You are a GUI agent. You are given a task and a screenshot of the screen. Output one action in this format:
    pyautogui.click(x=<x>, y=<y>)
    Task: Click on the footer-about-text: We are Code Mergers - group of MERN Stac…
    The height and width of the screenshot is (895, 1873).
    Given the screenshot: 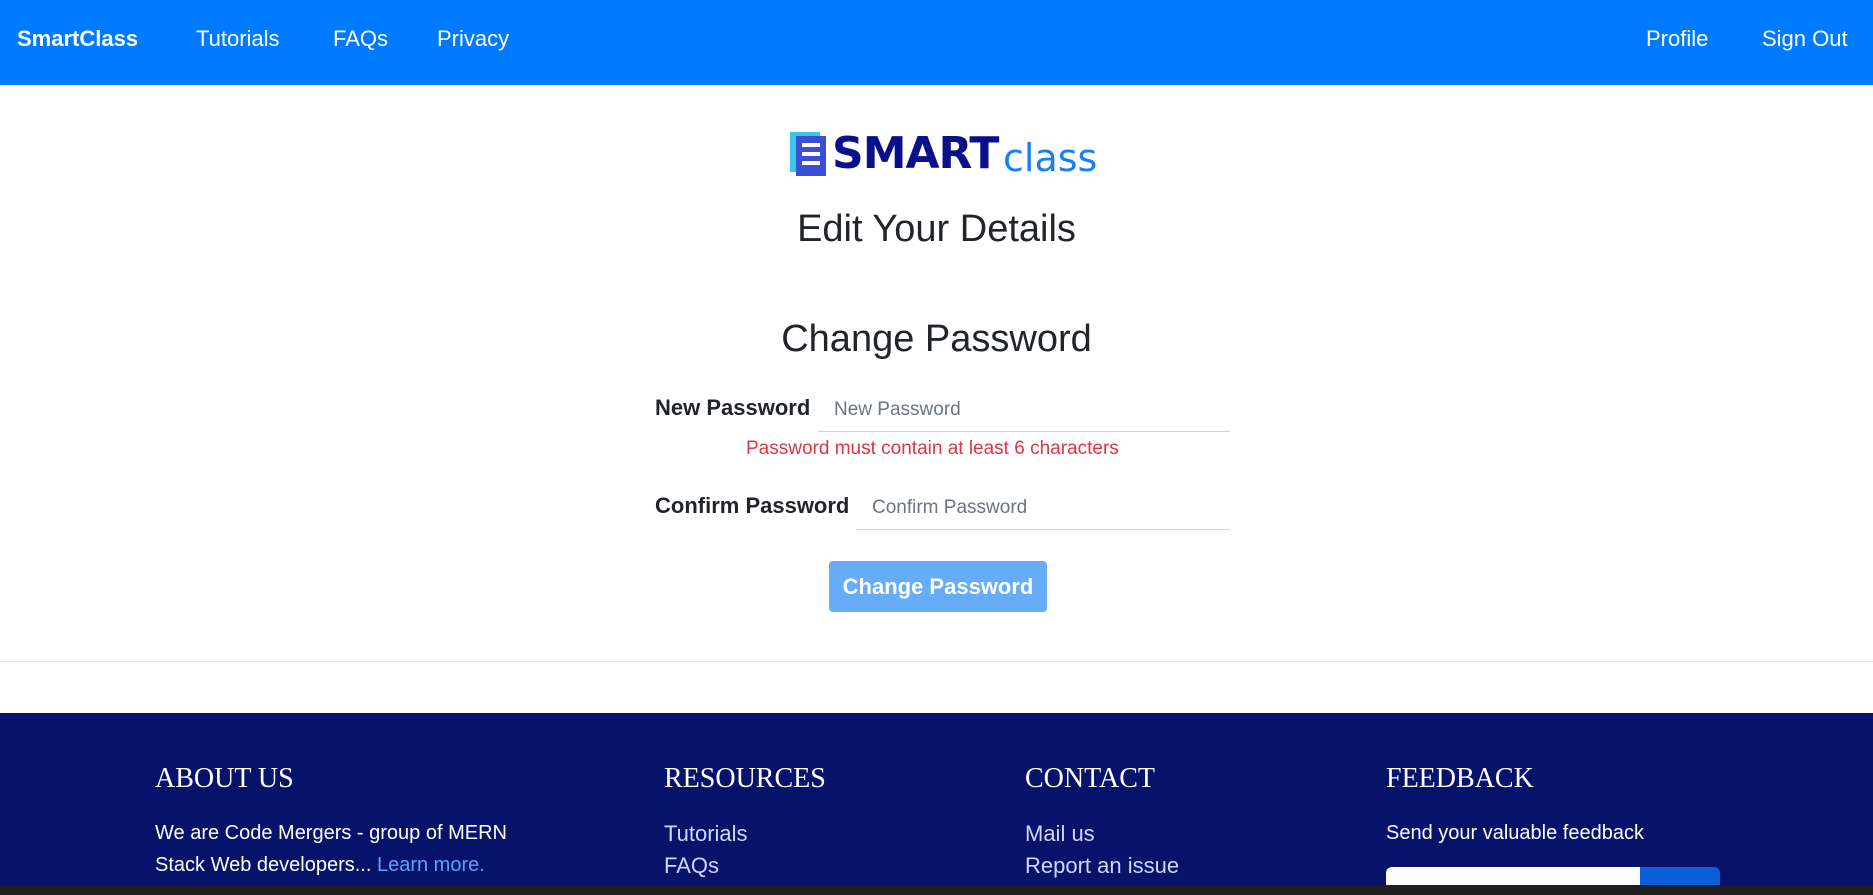 What is the action you would take?
    pyautogui.click(x=365, y=849)
    